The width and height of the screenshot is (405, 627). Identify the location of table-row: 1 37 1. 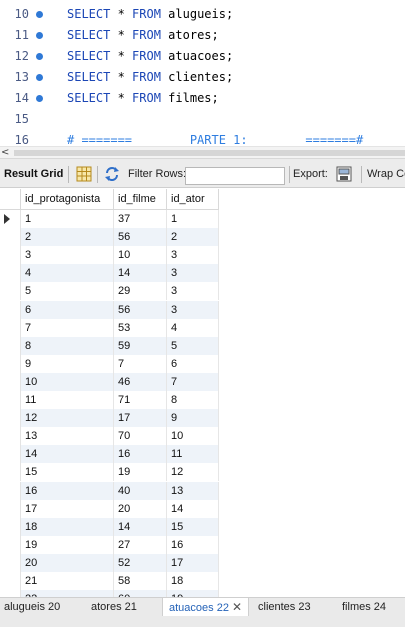
(109, 219).